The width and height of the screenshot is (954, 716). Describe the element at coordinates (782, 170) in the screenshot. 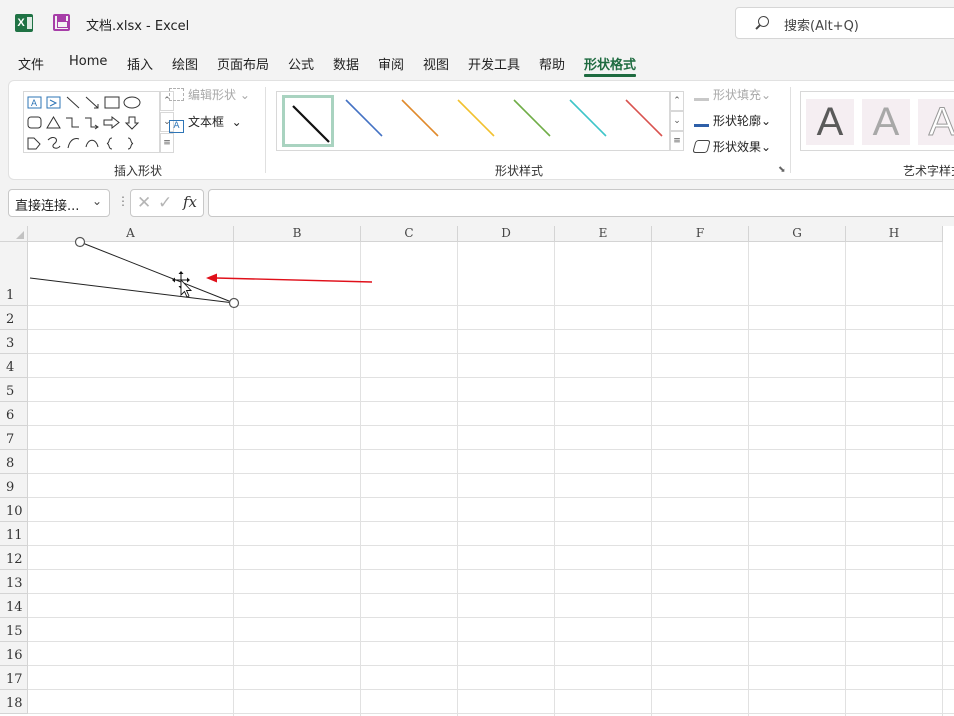

I see `dialog-launcher-icon: ⬊` at that location.